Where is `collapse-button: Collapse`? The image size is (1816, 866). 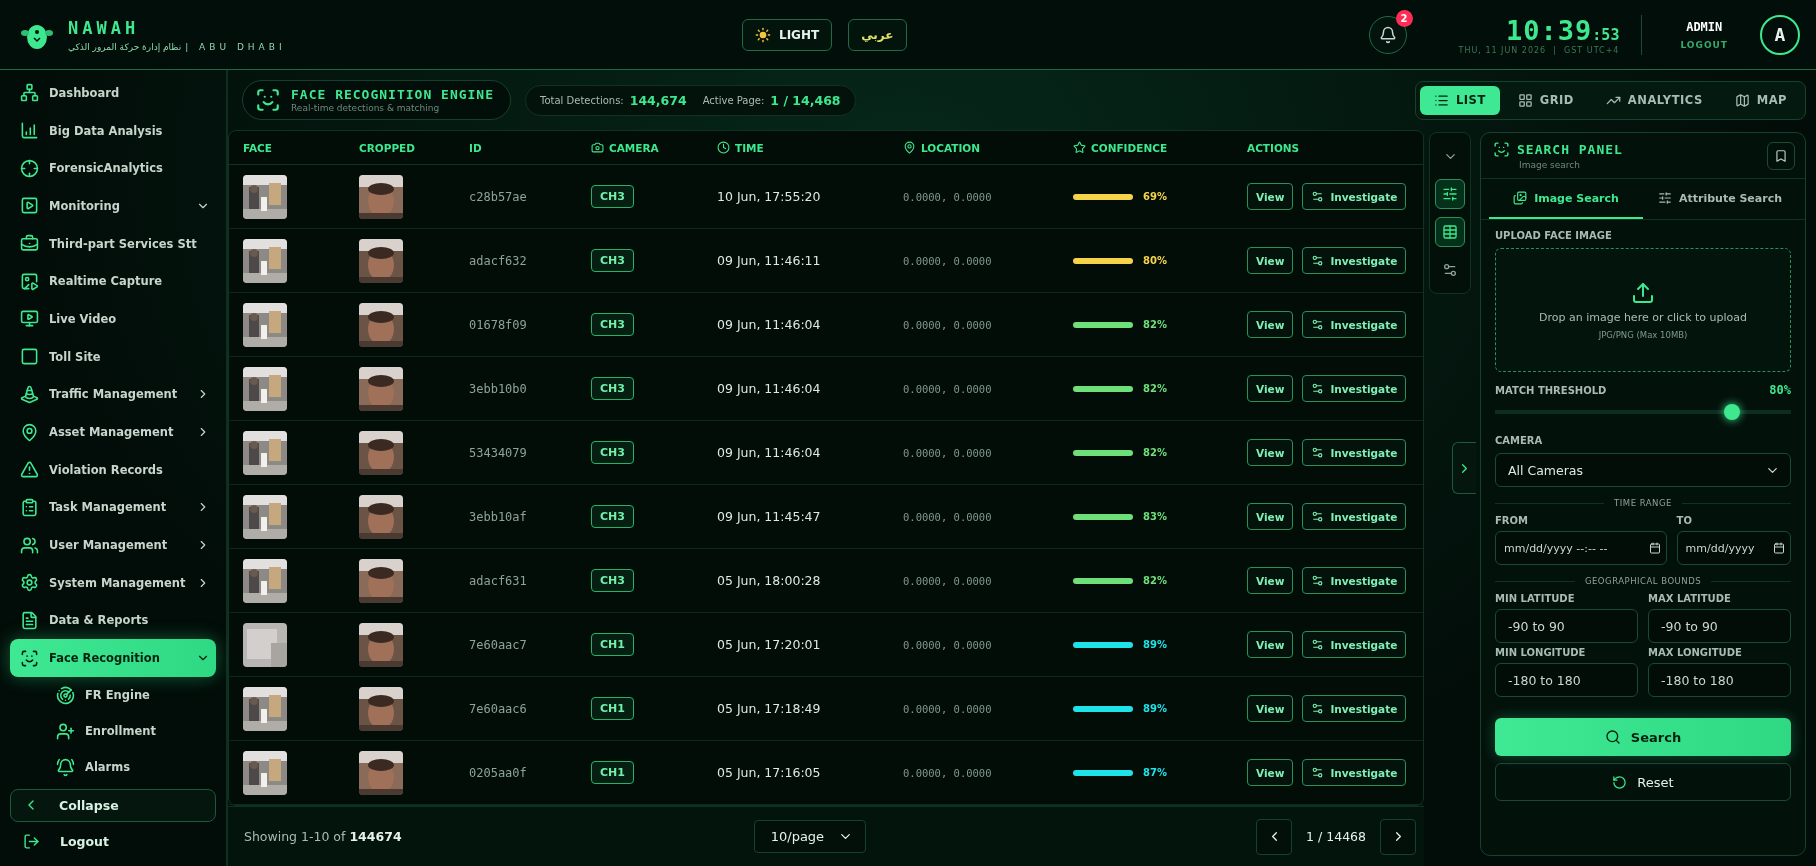
collapse-button: Collapse is located at coordinates (113, 805).